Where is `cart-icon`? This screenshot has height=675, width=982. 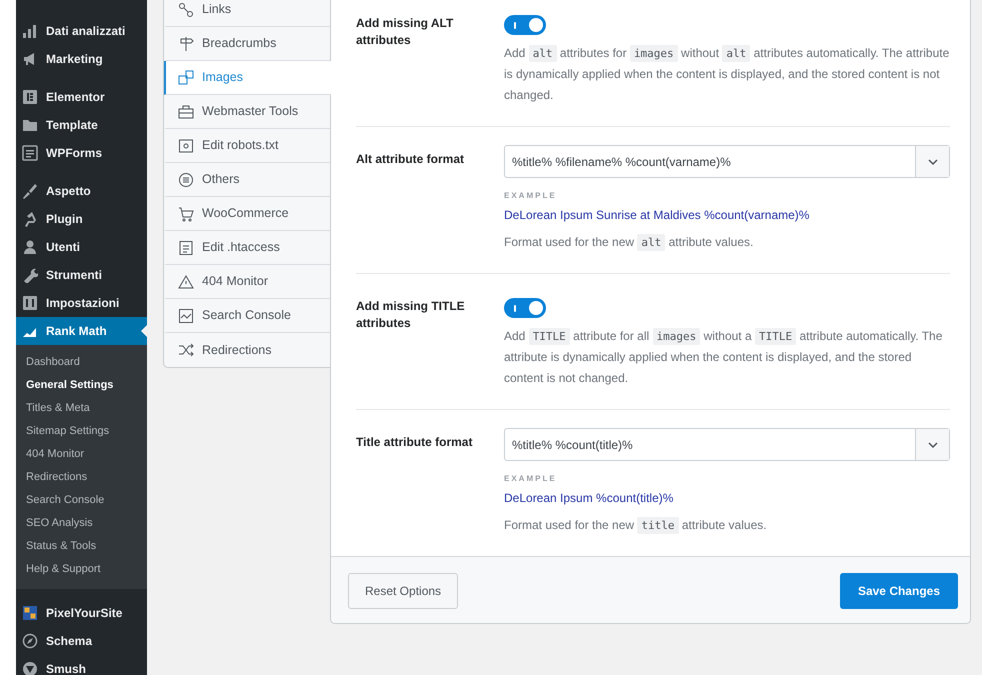 cart-icon is located at coordinates (186, 214).